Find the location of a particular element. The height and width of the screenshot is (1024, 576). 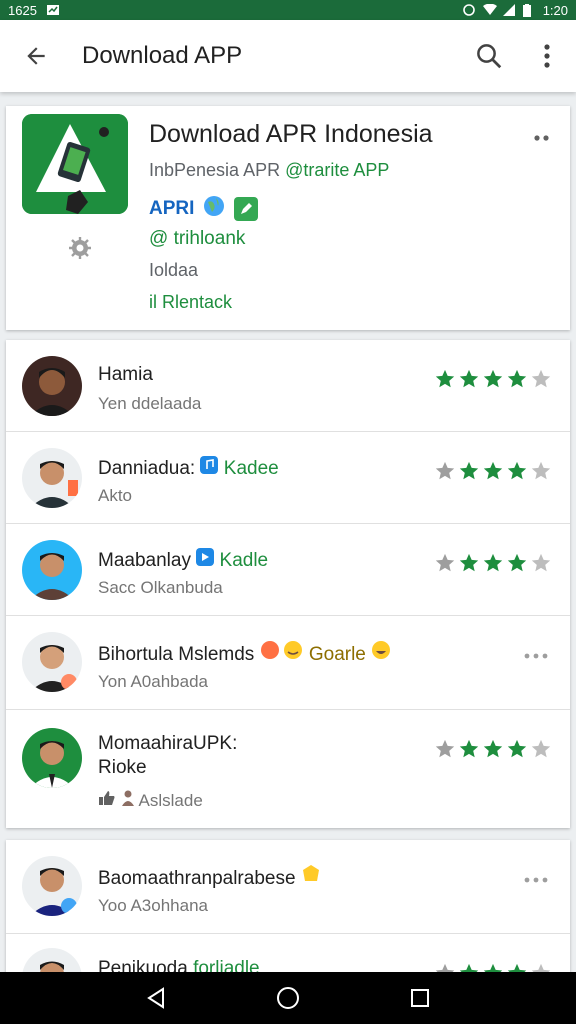

more-vert-icon is located at coordinates (547, 56).